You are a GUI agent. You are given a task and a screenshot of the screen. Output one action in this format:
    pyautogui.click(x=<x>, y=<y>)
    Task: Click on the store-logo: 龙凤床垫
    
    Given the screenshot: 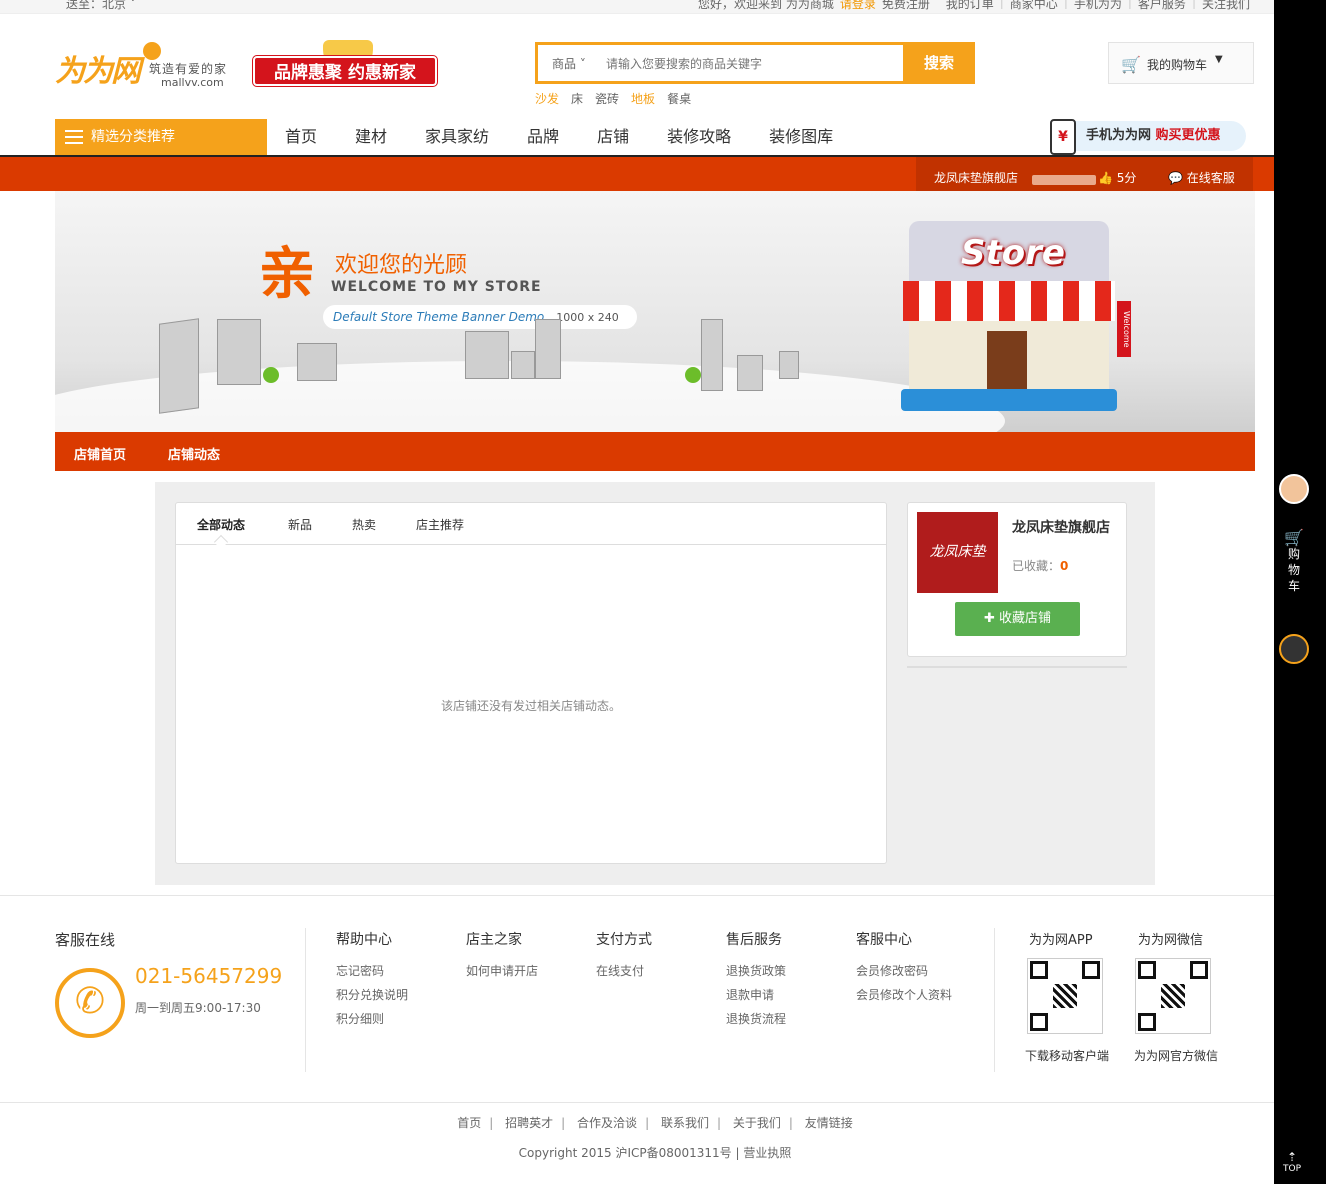 What is the action you would take?
    pyautogui.click(x=957, y=552)
    